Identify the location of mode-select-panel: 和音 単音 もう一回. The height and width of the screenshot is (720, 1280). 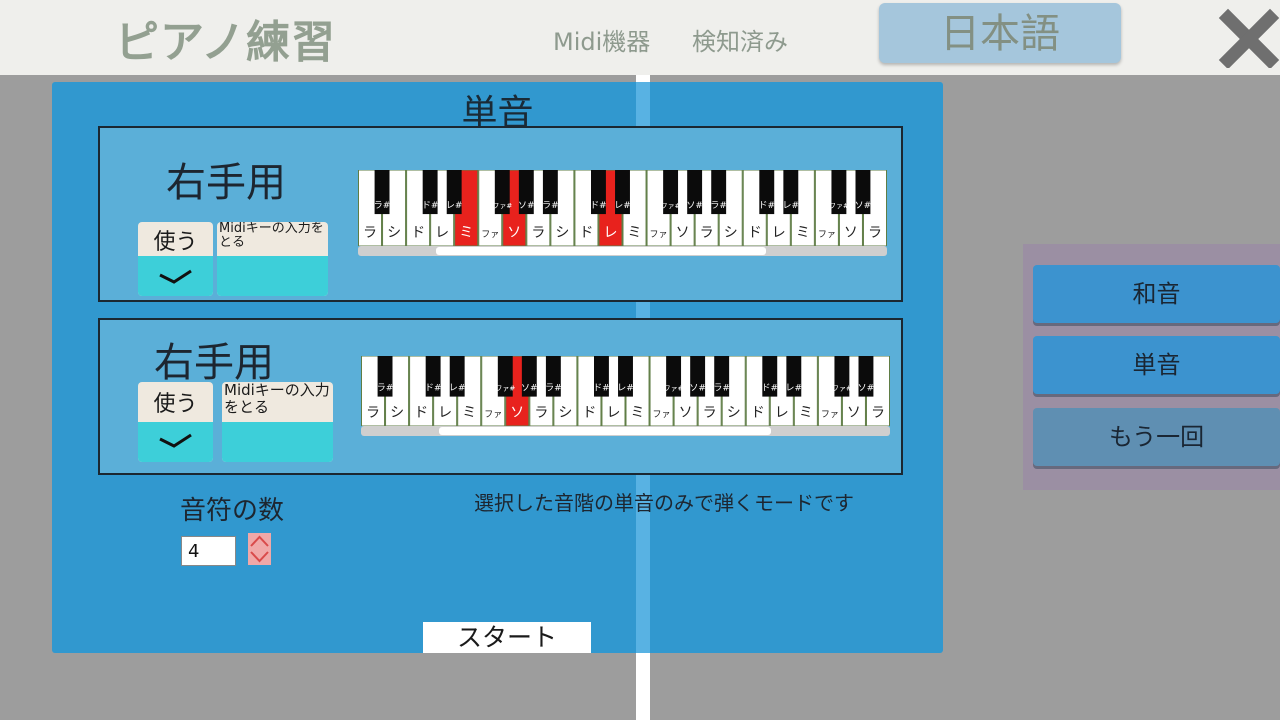
(1151, 367).